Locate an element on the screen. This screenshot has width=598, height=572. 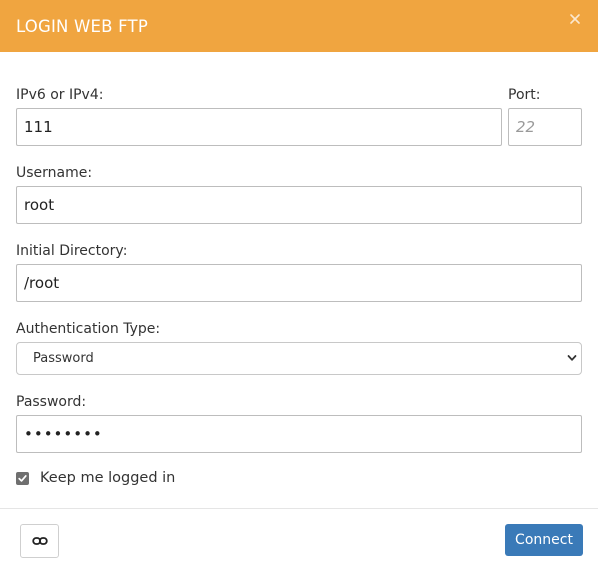
username-input is located at coordinates (299, 205).